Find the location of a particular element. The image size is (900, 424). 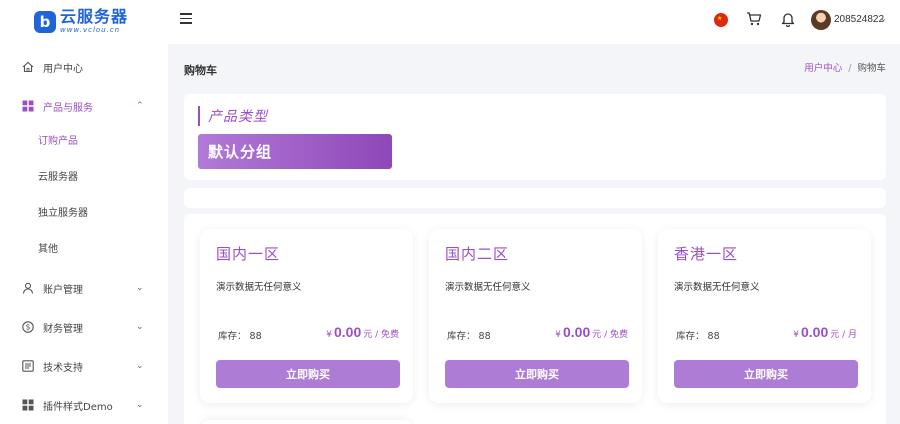

sidebar-subitem-label: 云服务器 is located at coordinates (58, 177).